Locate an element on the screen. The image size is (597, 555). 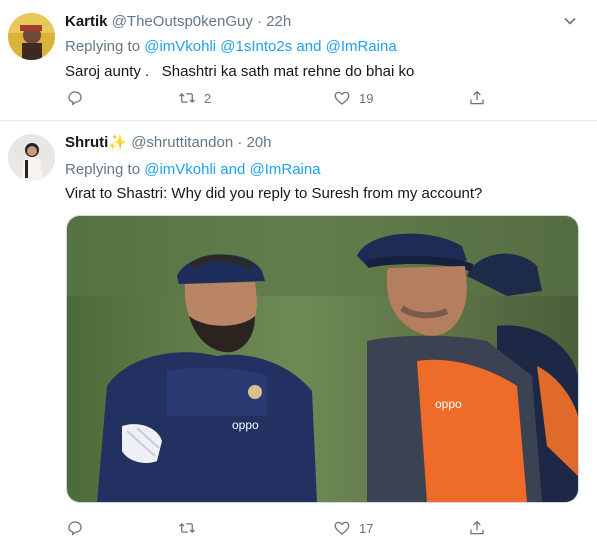
retweet-button: 2 is located at coordinates (194, 98).